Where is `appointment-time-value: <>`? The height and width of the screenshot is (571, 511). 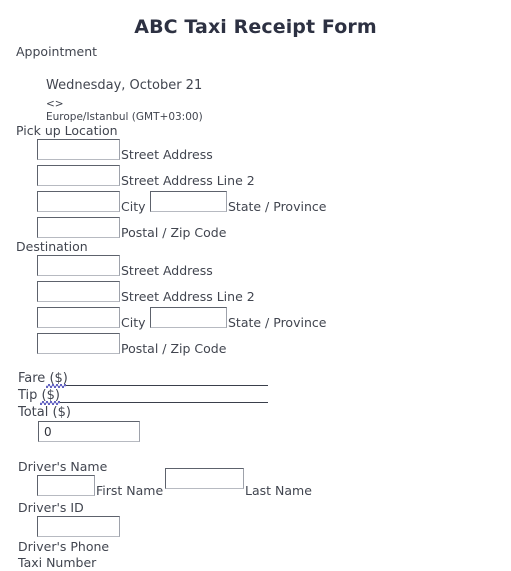 appointment-time-value: <> is located at coordinates (55, 104).